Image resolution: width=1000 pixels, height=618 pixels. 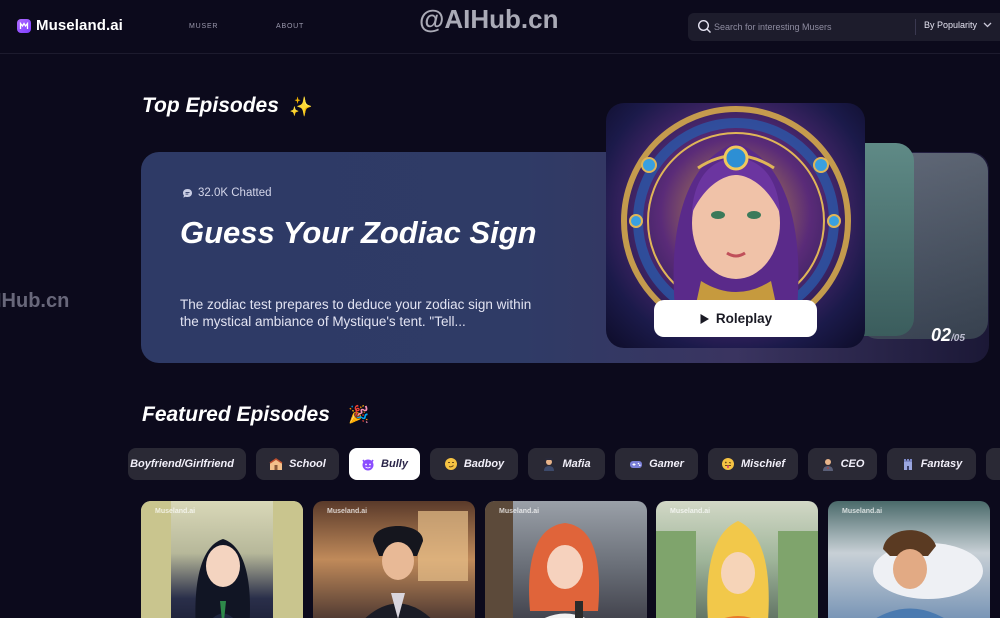 What do you see at coordinates (576, 464) in the screenshot?
I see `category-chip-label: Mafia` at bounding box center [576, 464].